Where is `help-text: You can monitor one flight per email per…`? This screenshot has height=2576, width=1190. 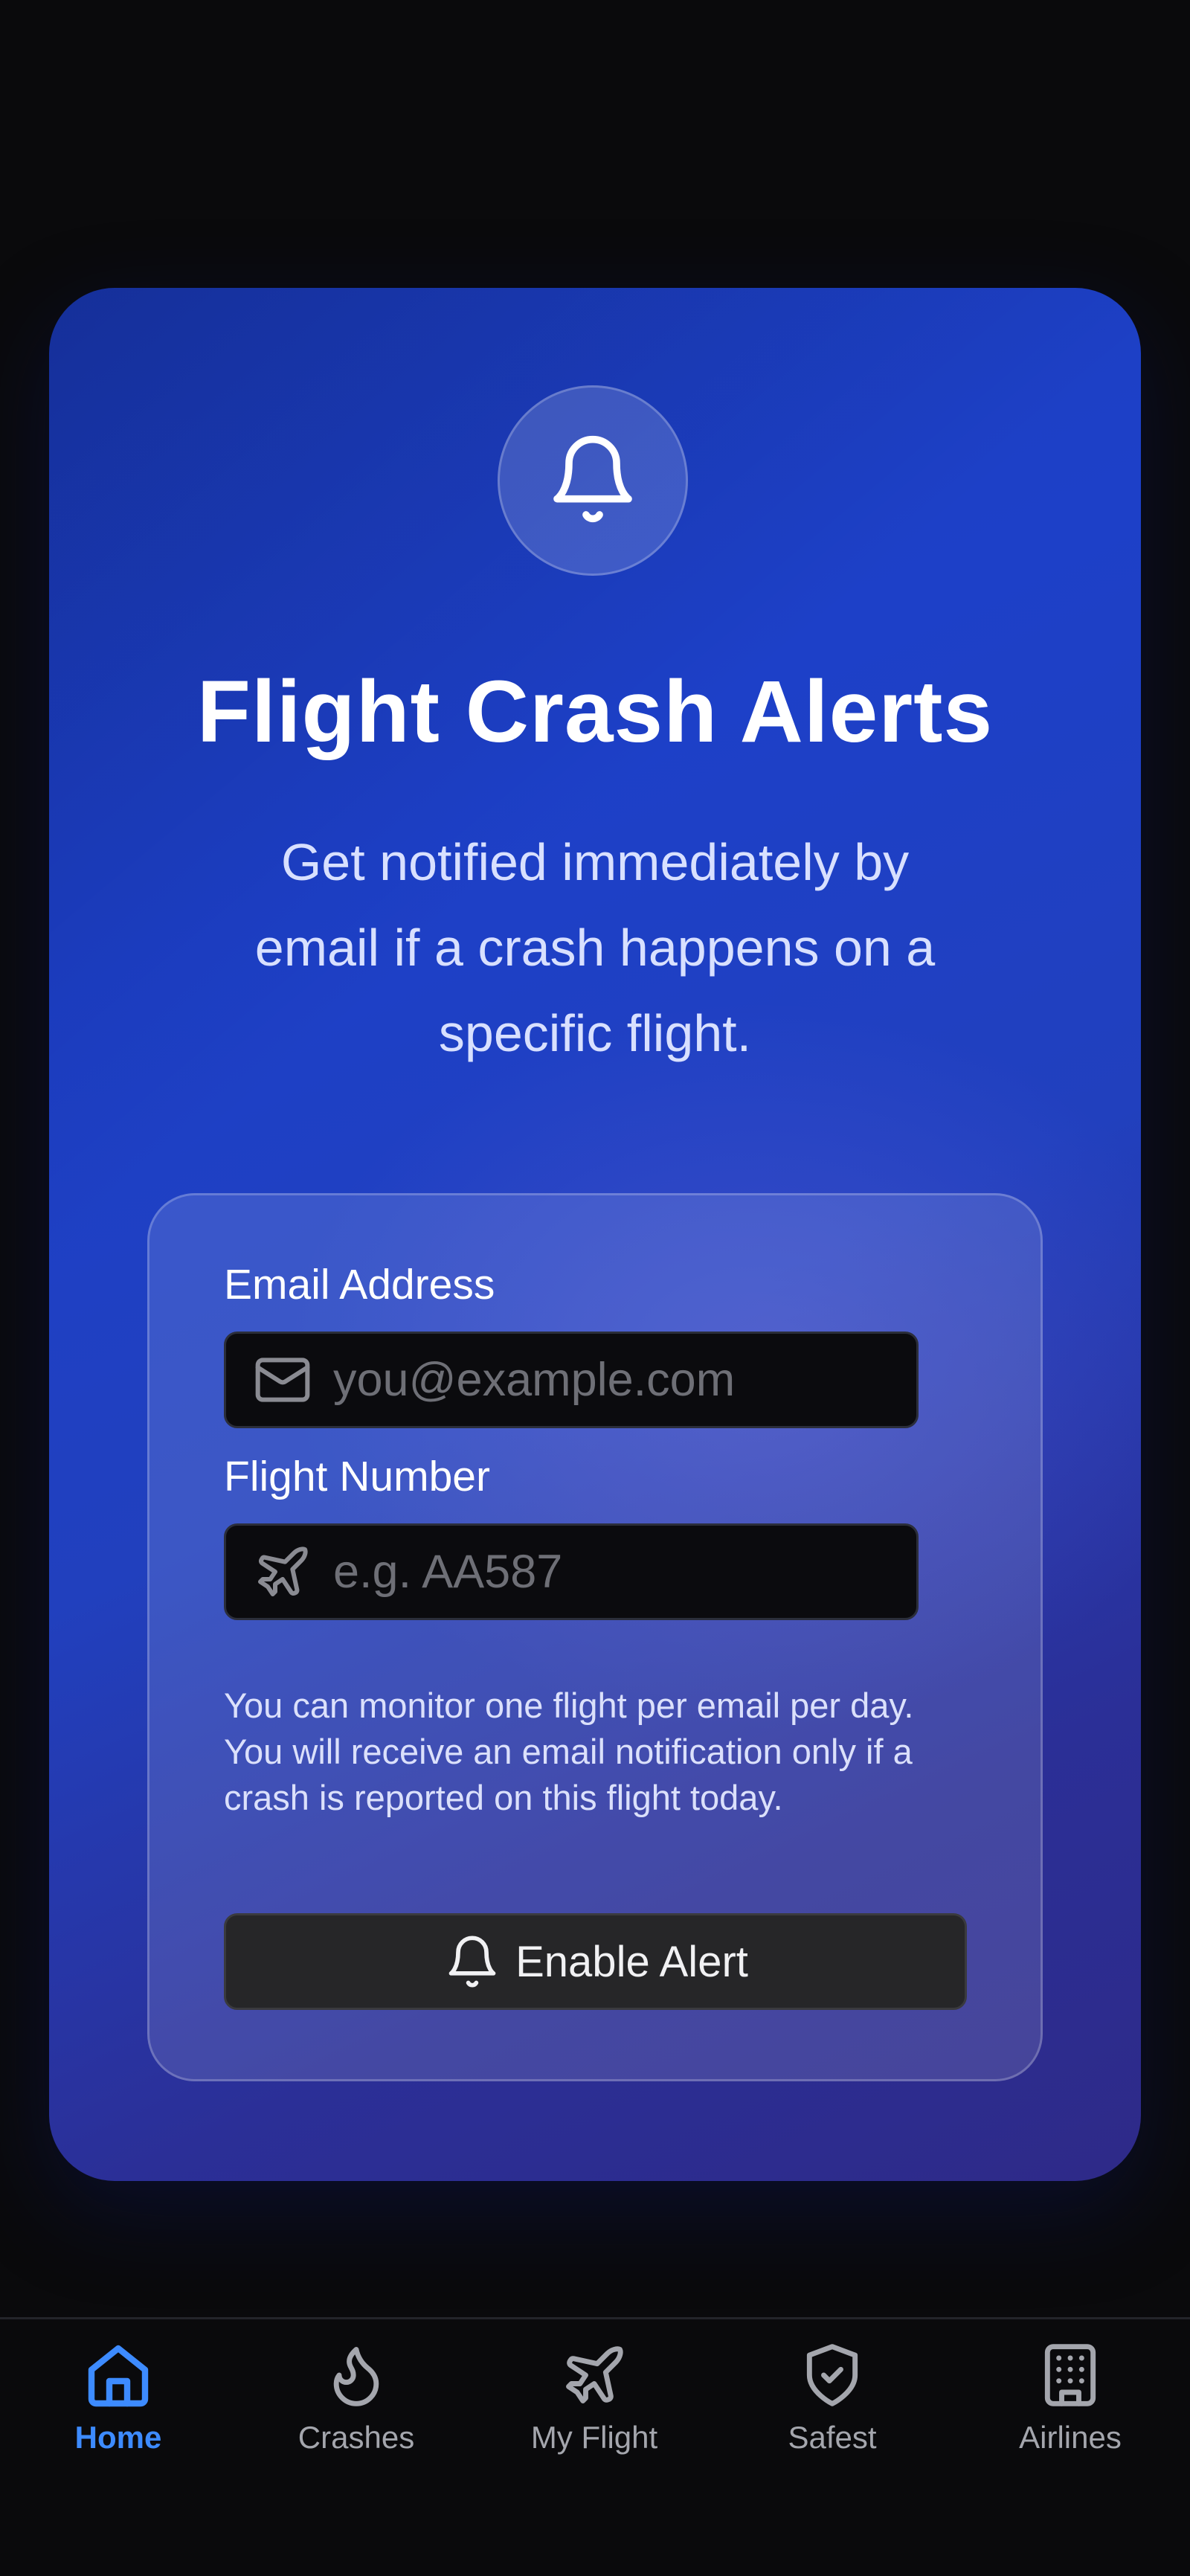 help-text: You can monitor one flight per email per… is located at coordinates (569, 1751).